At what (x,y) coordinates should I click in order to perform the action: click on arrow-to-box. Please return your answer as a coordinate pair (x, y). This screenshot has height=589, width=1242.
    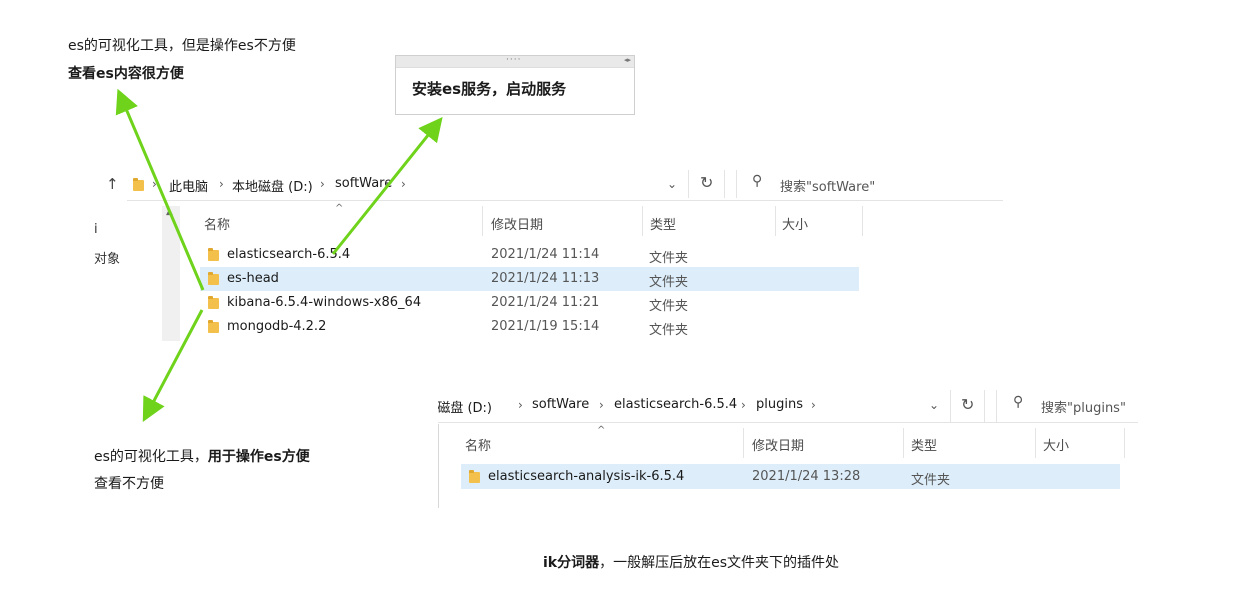
    Looking at the image, I should click on (387, 185).